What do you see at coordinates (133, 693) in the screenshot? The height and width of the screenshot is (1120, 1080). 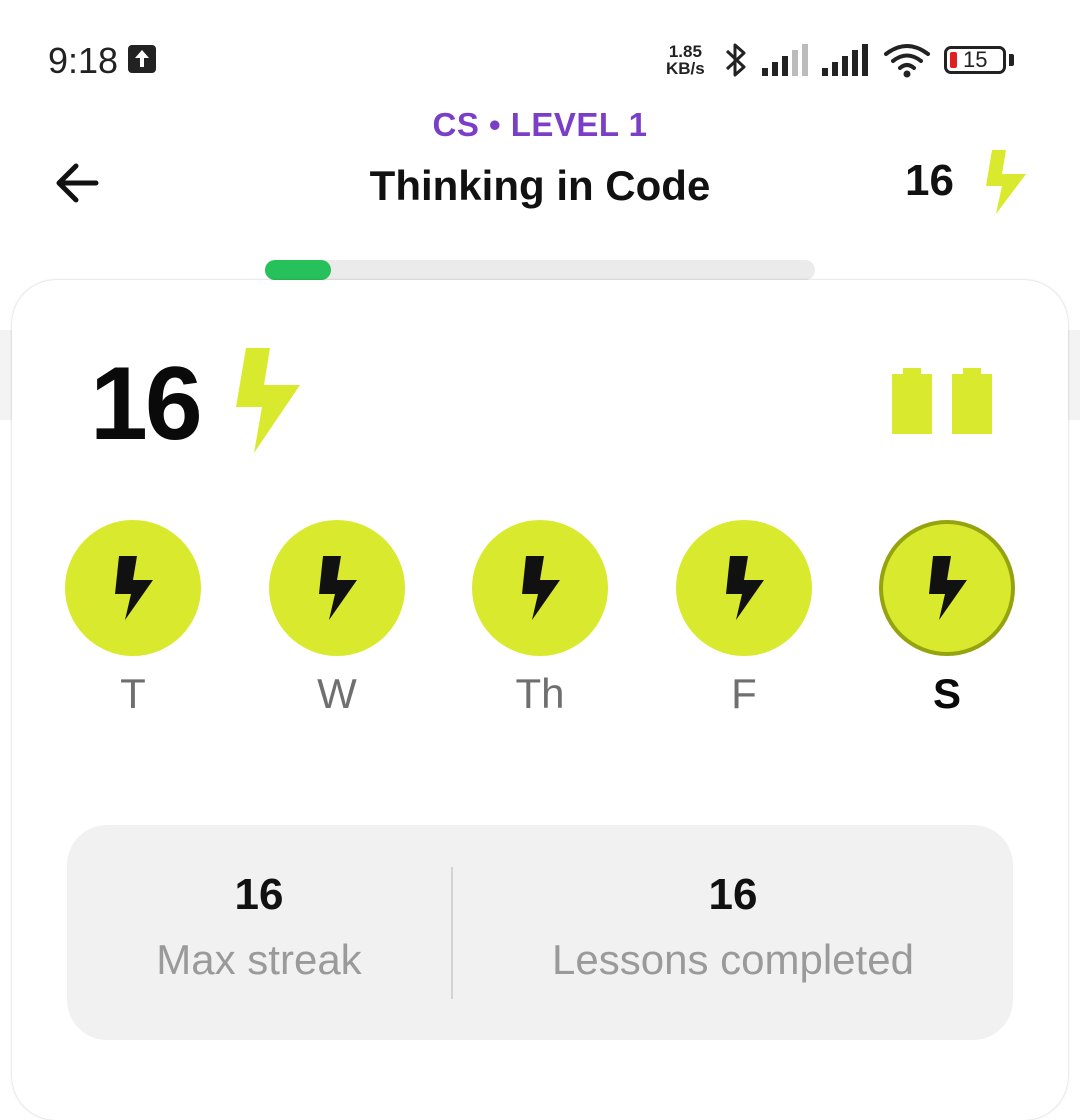 I see `day-label: T` at bounding box center [133, 693].